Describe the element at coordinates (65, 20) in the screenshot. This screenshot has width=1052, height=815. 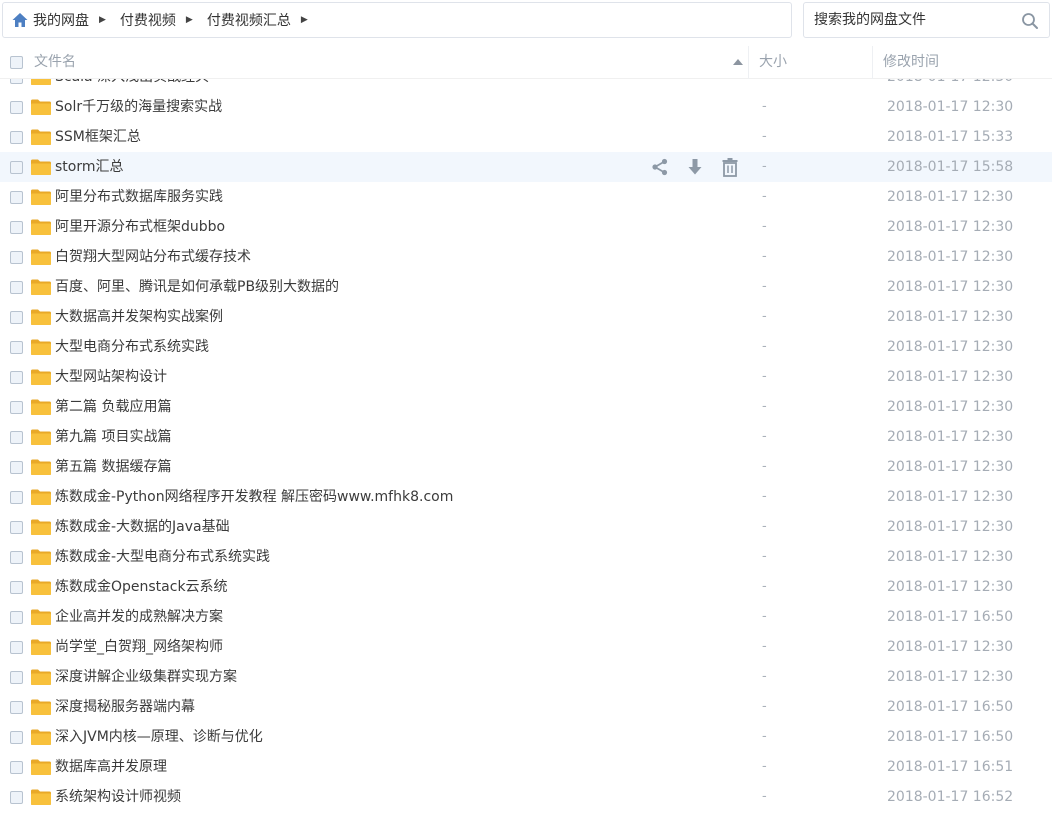
I see `breadcrumb-home: 我的网盘 ▶` at that location.